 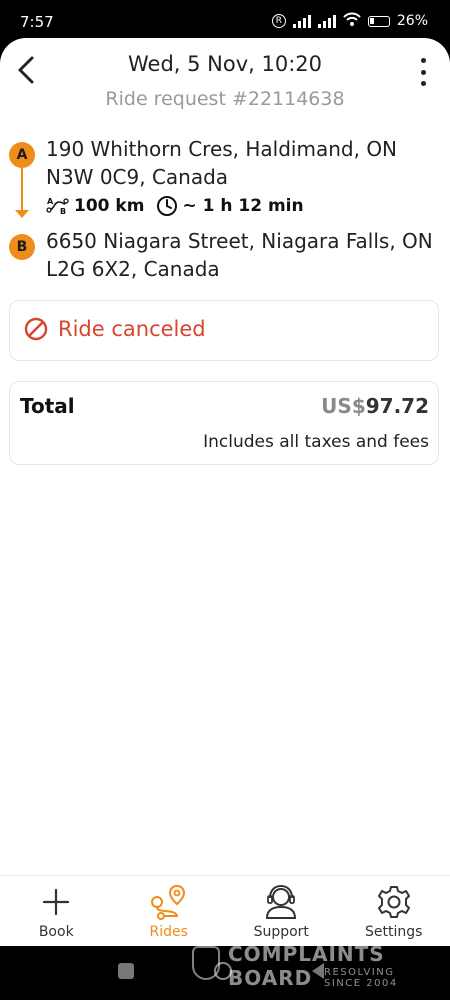 I want to click on tab-book-label: Book, so click(x=56, y=932).